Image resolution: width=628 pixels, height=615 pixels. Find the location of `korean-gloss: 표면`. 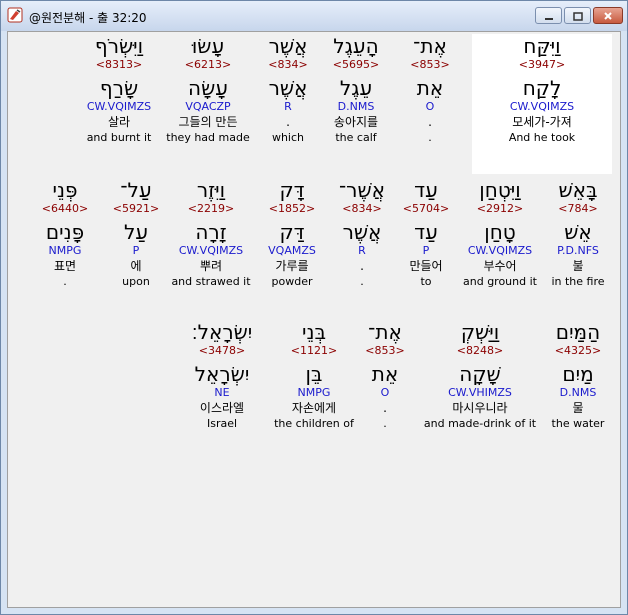

korean-gloss: 표면 is located at coordinates (65, 266).